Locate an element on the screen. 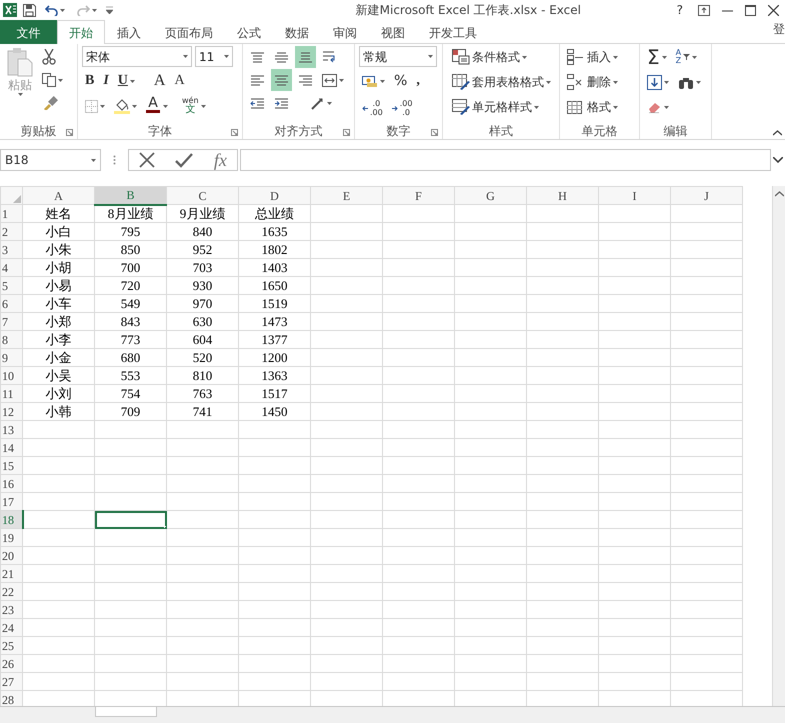 The image size is (785, 723). italic-button: I is located at coordinates (106, 81).